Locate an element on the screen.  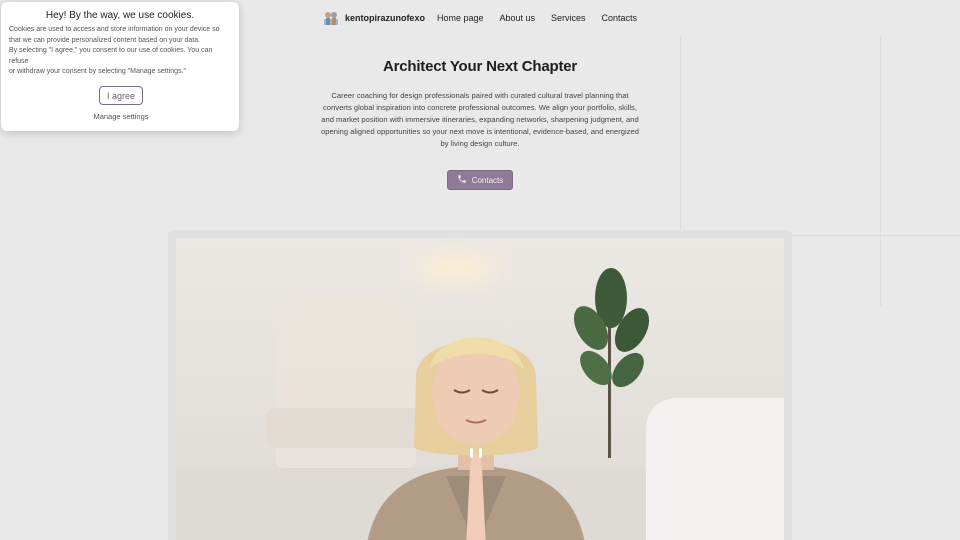
phone-icon is located at coordinates (462, 180).